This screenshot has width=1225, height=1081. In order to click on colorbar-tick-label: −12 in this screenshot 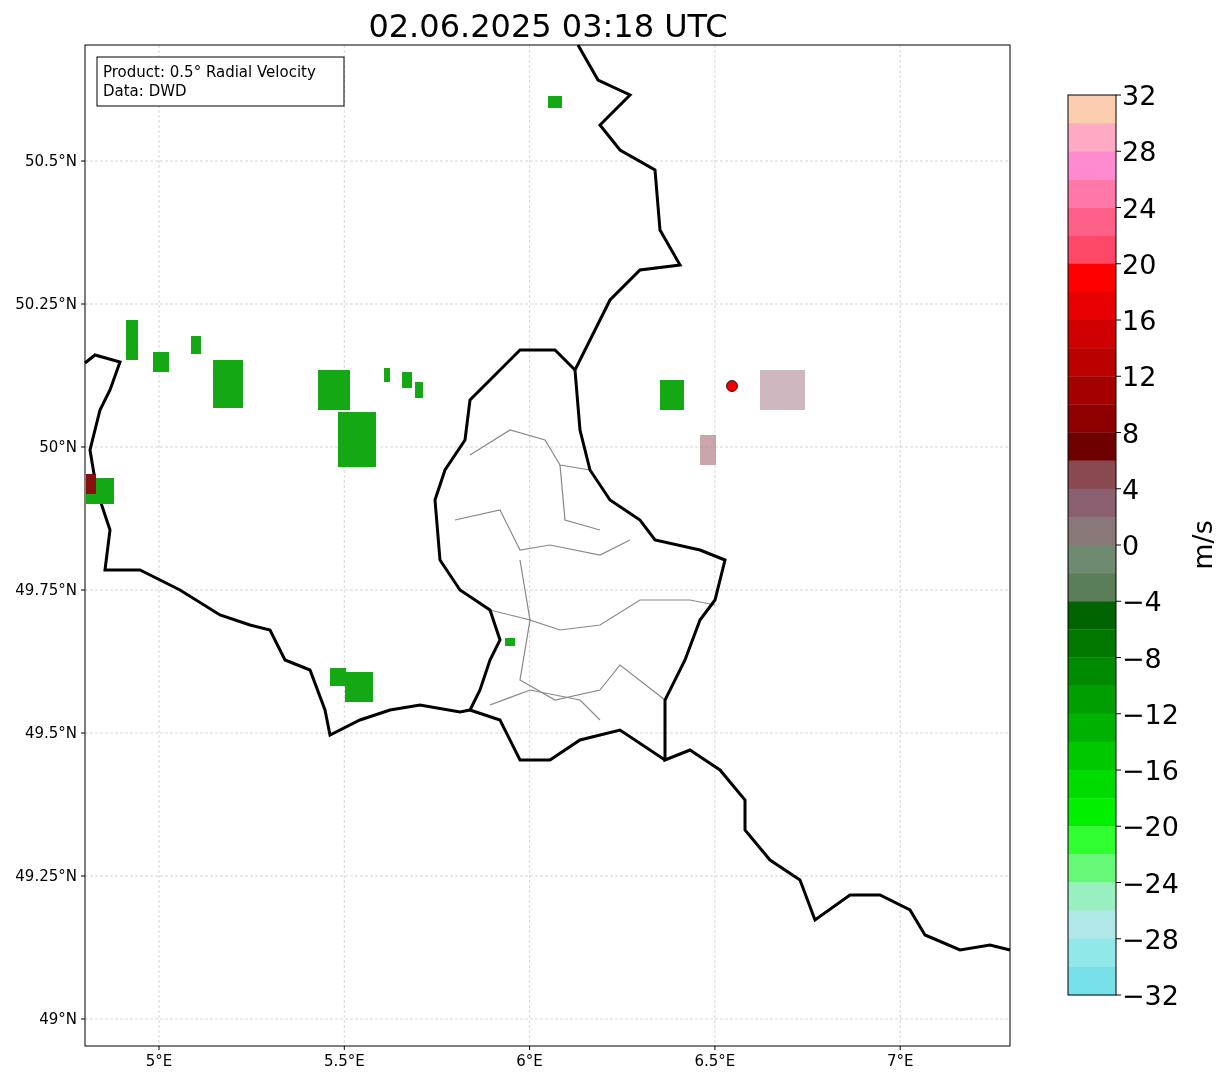, I will do `click(1150, 714)`.